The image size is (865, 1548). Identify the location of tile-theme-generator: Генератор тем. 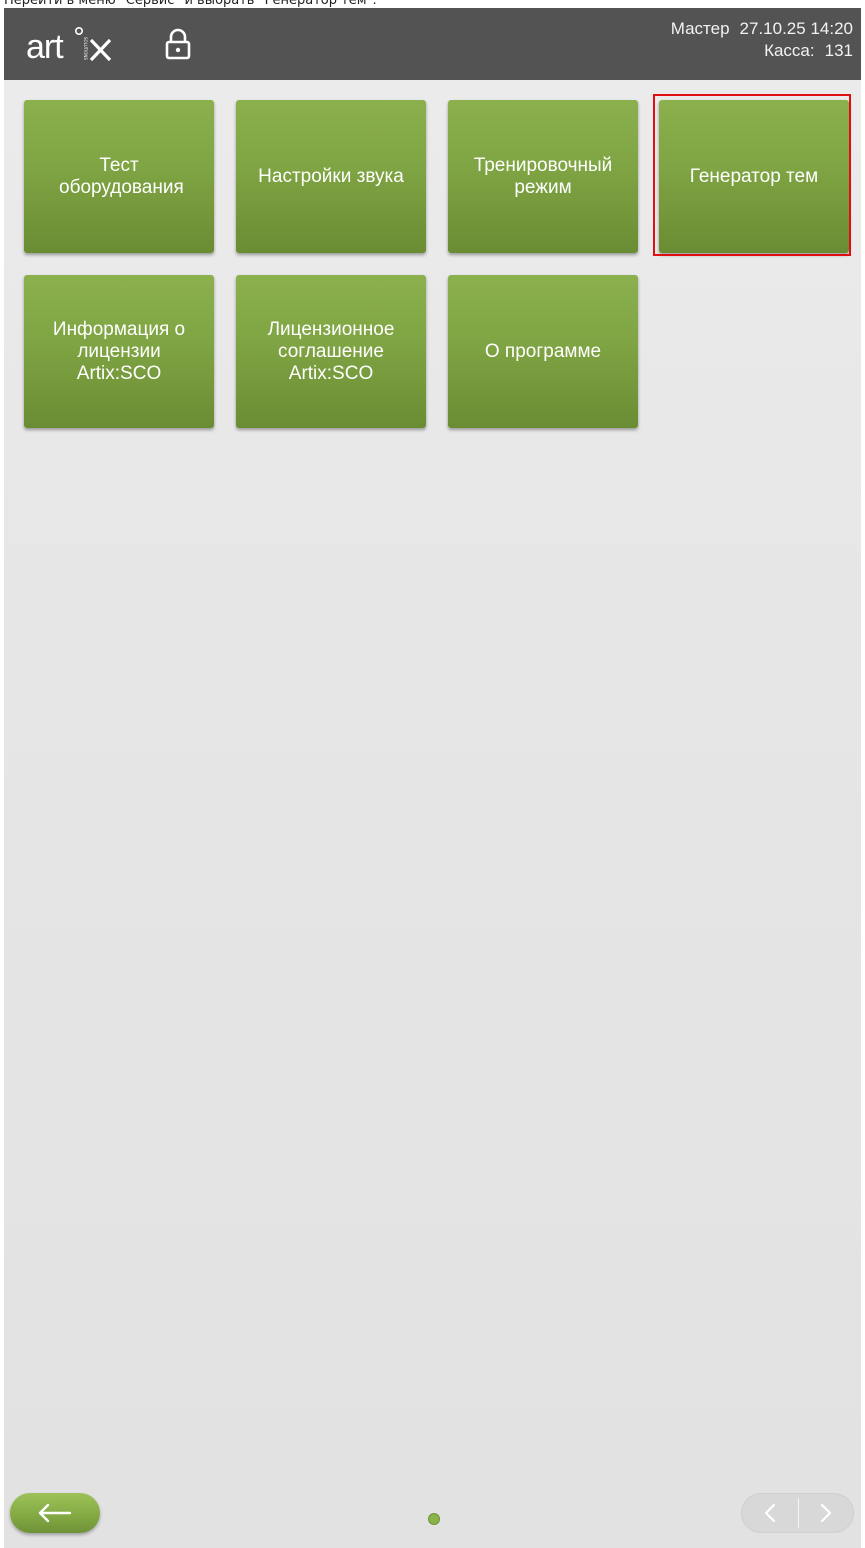
(754, 176).